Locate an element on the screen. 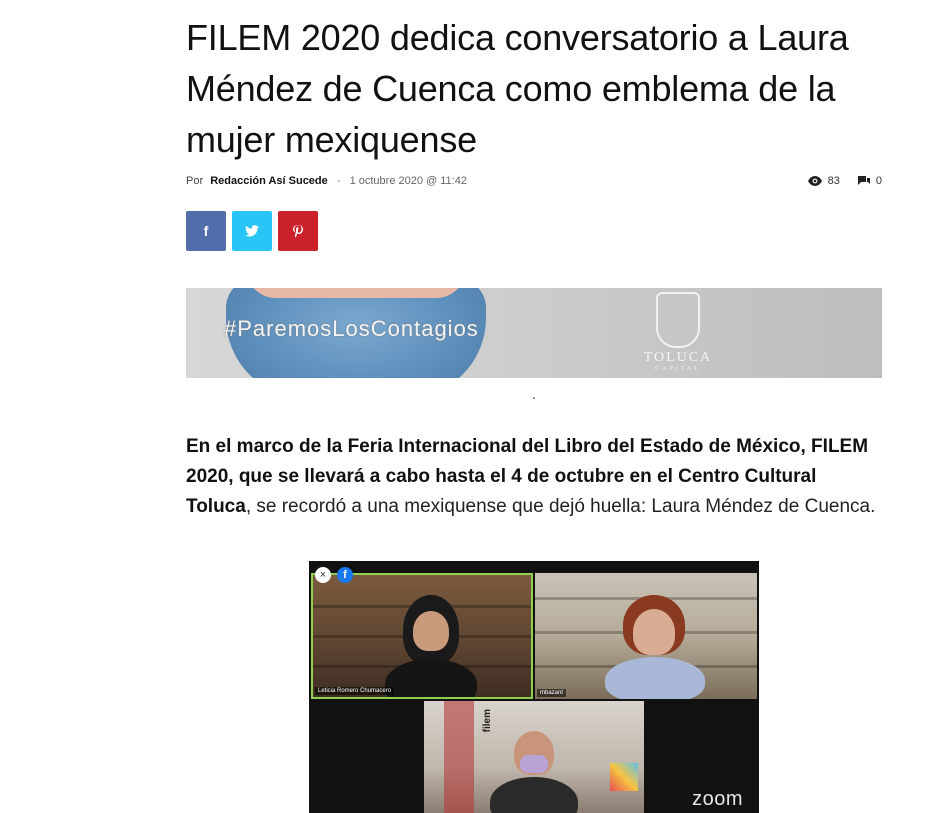 The height and width of the screenshot is (813, 926). views-stat: 83 is located at coordinates (823, 181).